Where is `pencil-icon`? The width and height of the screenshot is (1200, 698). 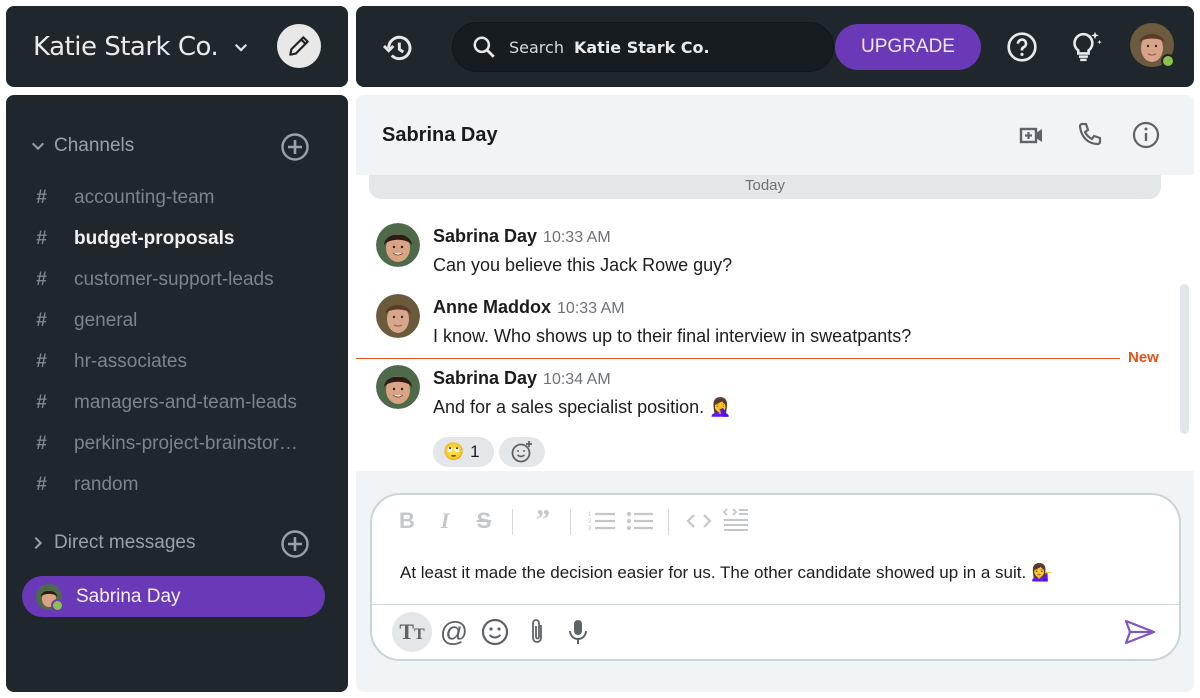
pencil-icon is located at coordinates (299, 46).